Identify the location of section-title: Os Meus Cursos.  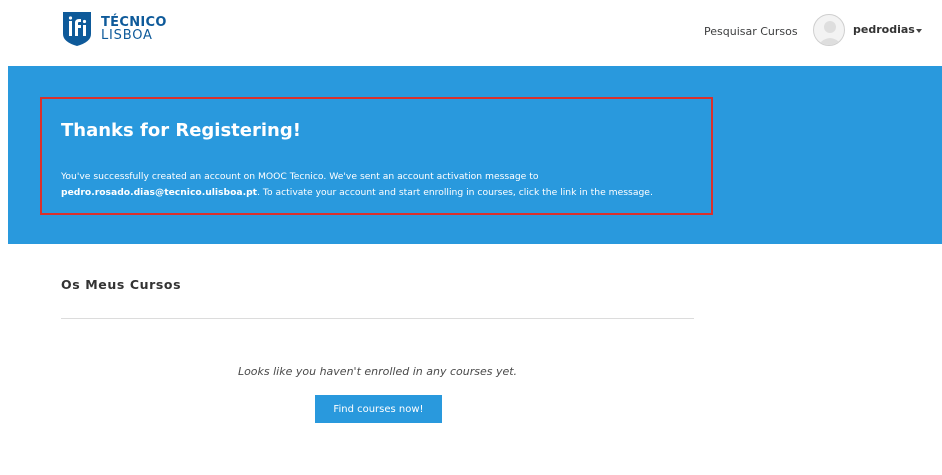
(121, 284).